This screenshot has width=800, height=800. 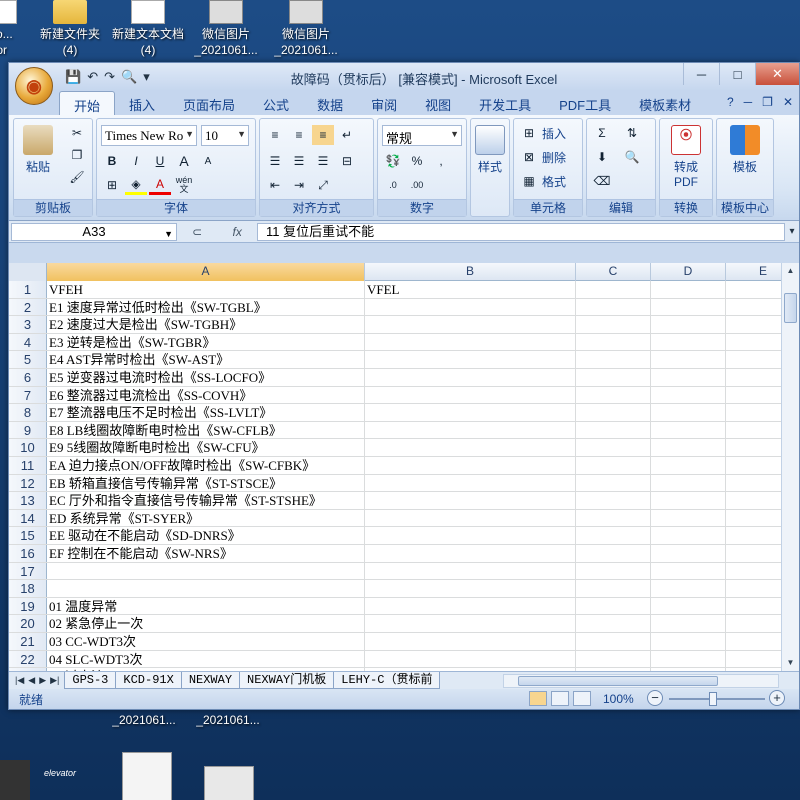 I want to click on clear-button: ⌫, so click(x=602, y=181).